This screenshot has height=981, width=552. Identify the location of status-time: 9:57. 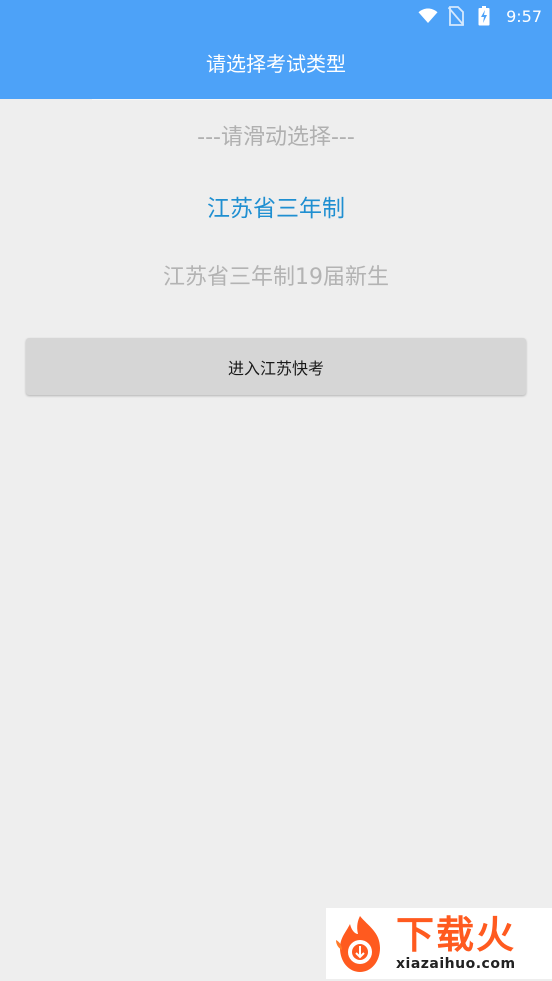
(524, 16).